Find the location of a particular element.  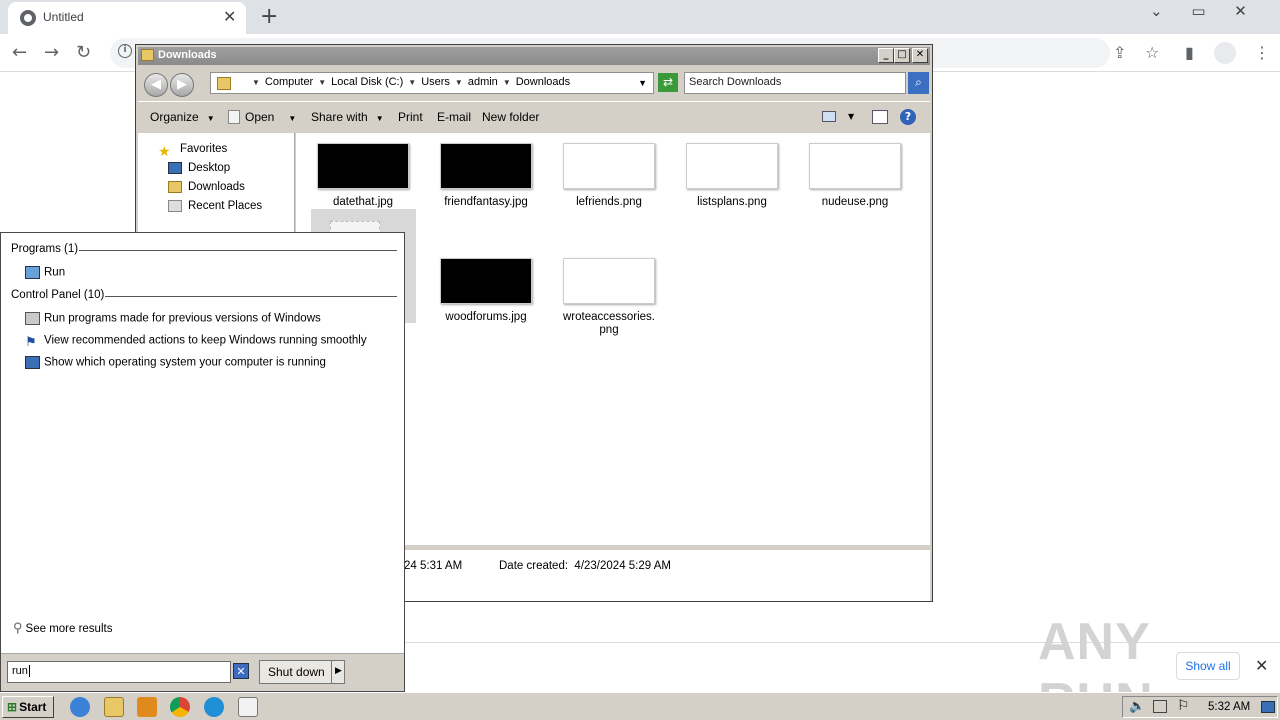

explorer-forward-button: ▶ is located at coordinates (182, 85).